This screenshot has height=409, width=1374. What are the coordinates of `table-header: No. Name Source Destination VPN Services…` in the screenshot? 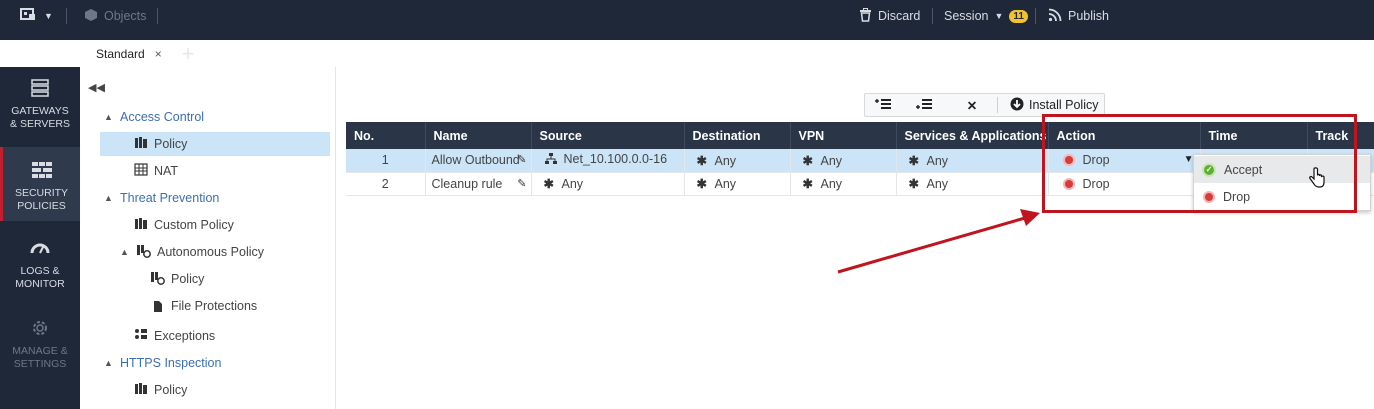 It's located at (860, 135).